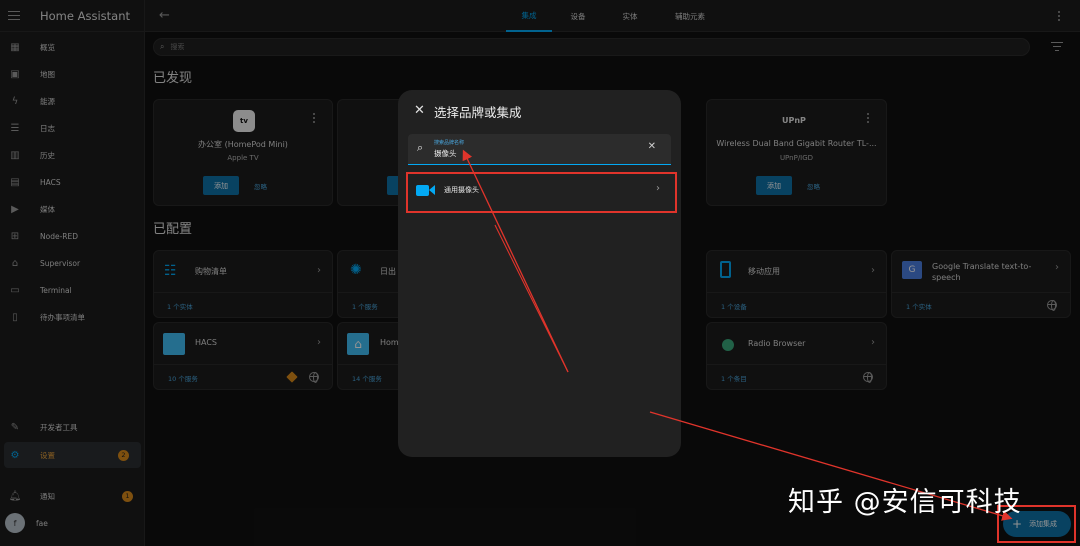 This screenshot has width=1080, height=546. Describe the element at coordinates (905, 502) in the screenshot. I see `watermark: 知乎 @安信可科技` at that location.